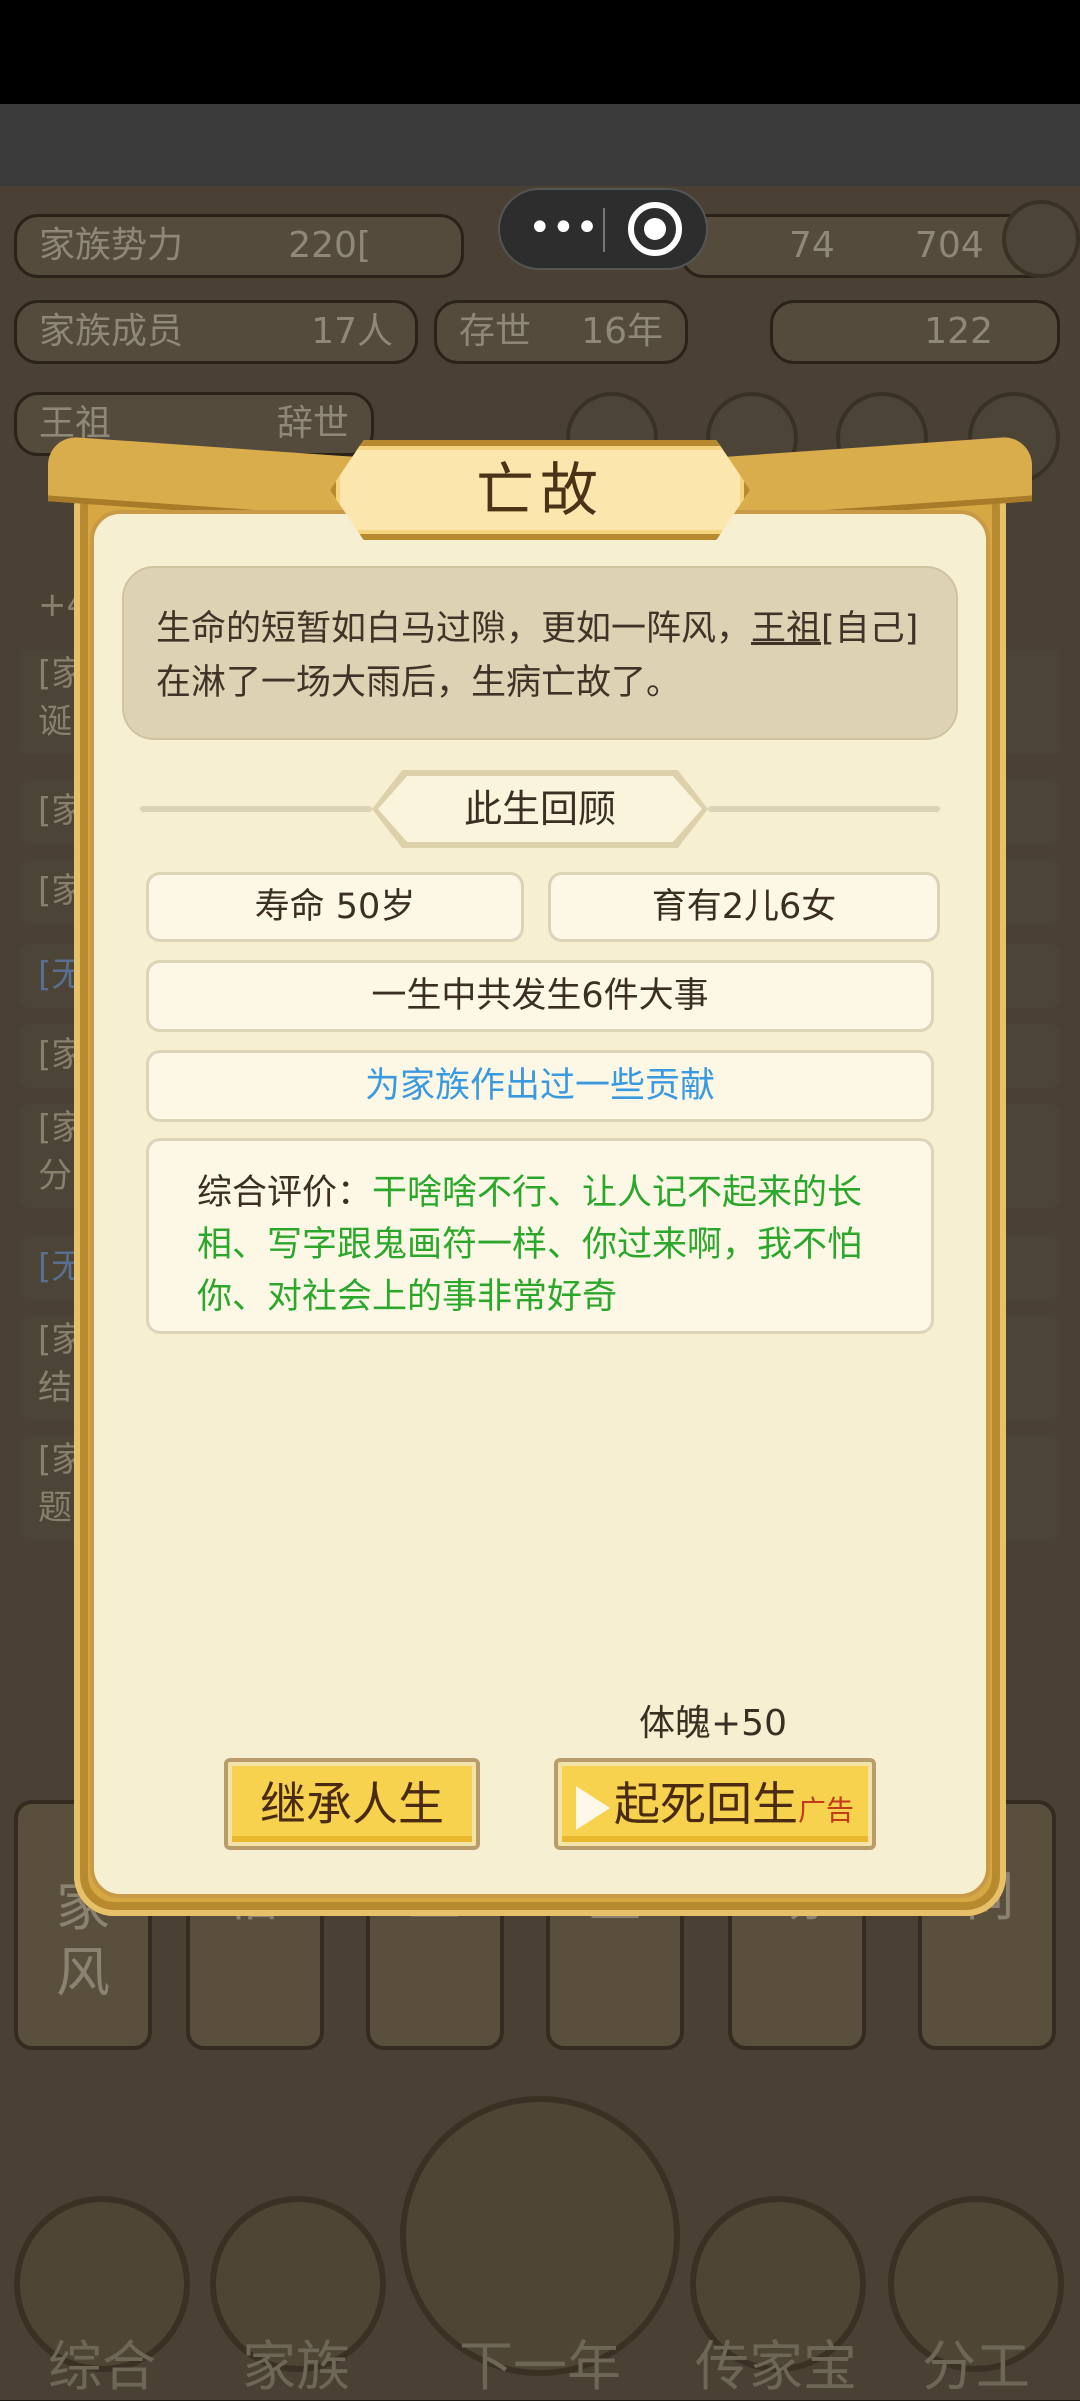 The width and height of the screenshot is (1080, 2401). I want to click on help-icon, so click(1041, 239).